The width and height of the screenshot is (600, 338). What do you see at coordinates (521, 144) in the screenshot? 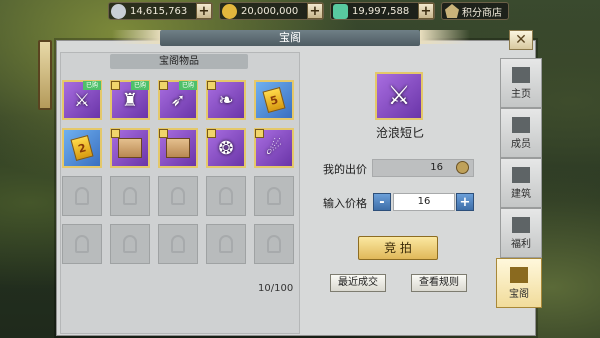
I see `tab-members-label: 成员` at bounding box center [521, 144].